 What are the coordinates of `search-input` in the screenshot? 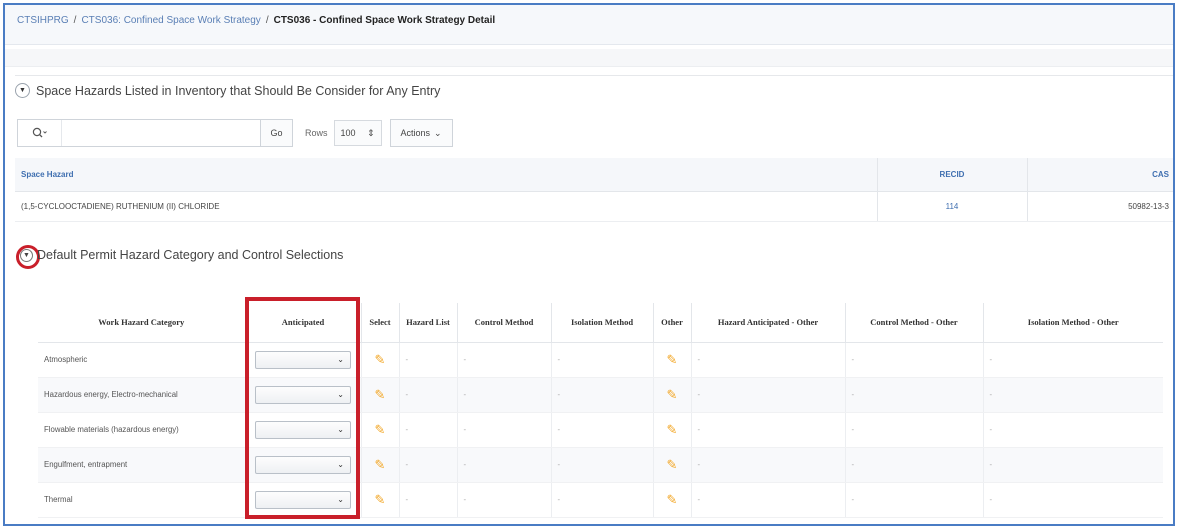 It's located at (161, 133).